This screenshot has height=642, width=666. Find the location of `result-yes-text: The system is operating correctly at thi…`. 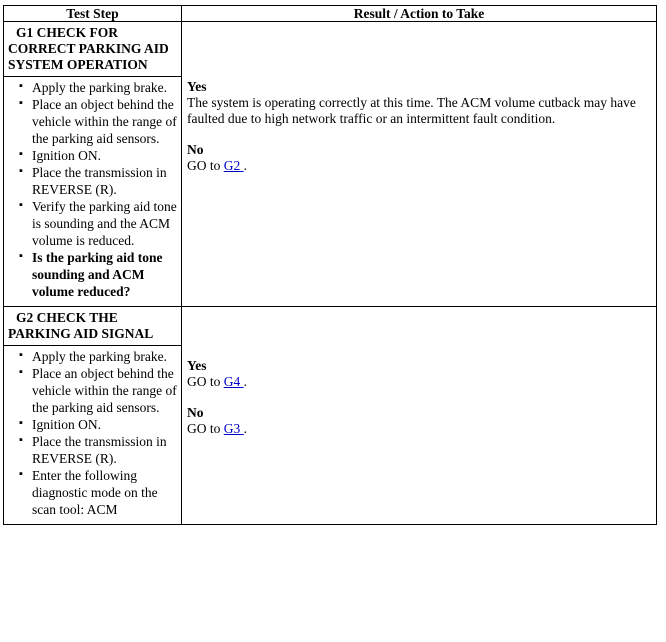

result-yes-text: The system is operating correctly at thi… is located at coordinates (411, 110).